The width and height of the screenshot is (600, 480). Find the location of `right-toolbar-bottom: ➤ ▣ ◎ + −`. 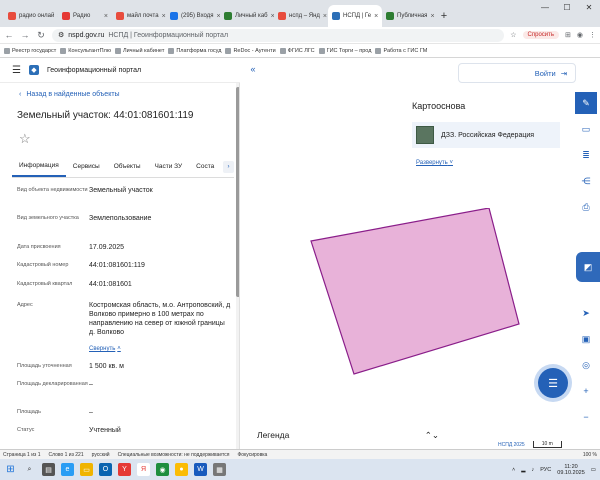

right-toolbar-bottom: ➤ ▣ ◎ + − is located at coordinates (586, 367).